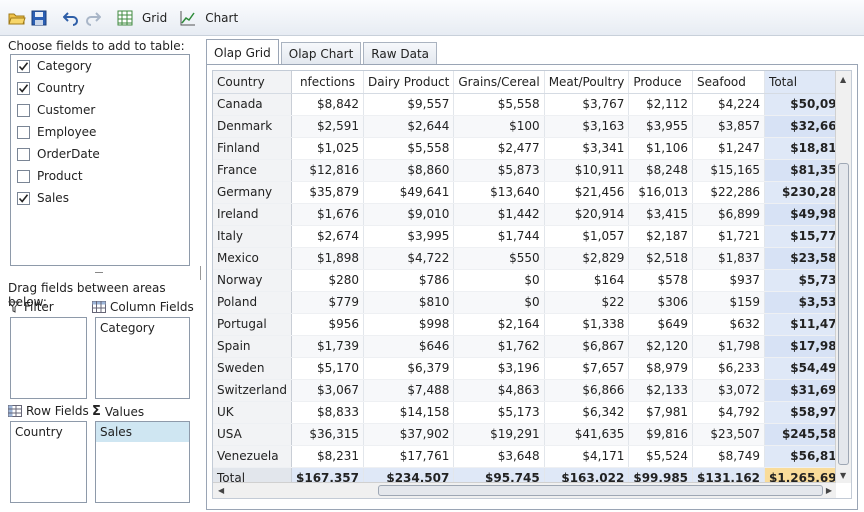 The height and width of the screenshot is (512, 864). I want to click on field-item: Product, so click(100, 176).